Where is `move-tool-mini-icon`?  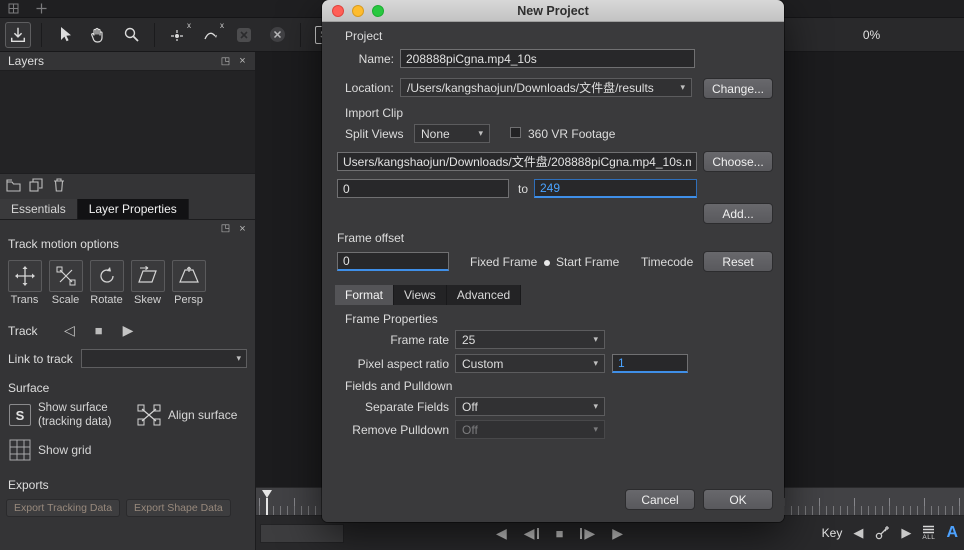
move-tool-mini-icon is located at coordinates (41, 9).